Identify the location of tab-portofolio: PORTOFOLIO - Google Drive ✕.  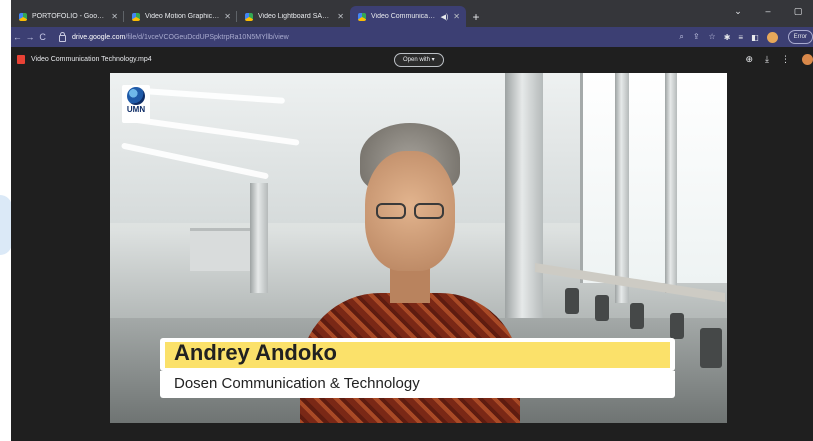
(67, 16).